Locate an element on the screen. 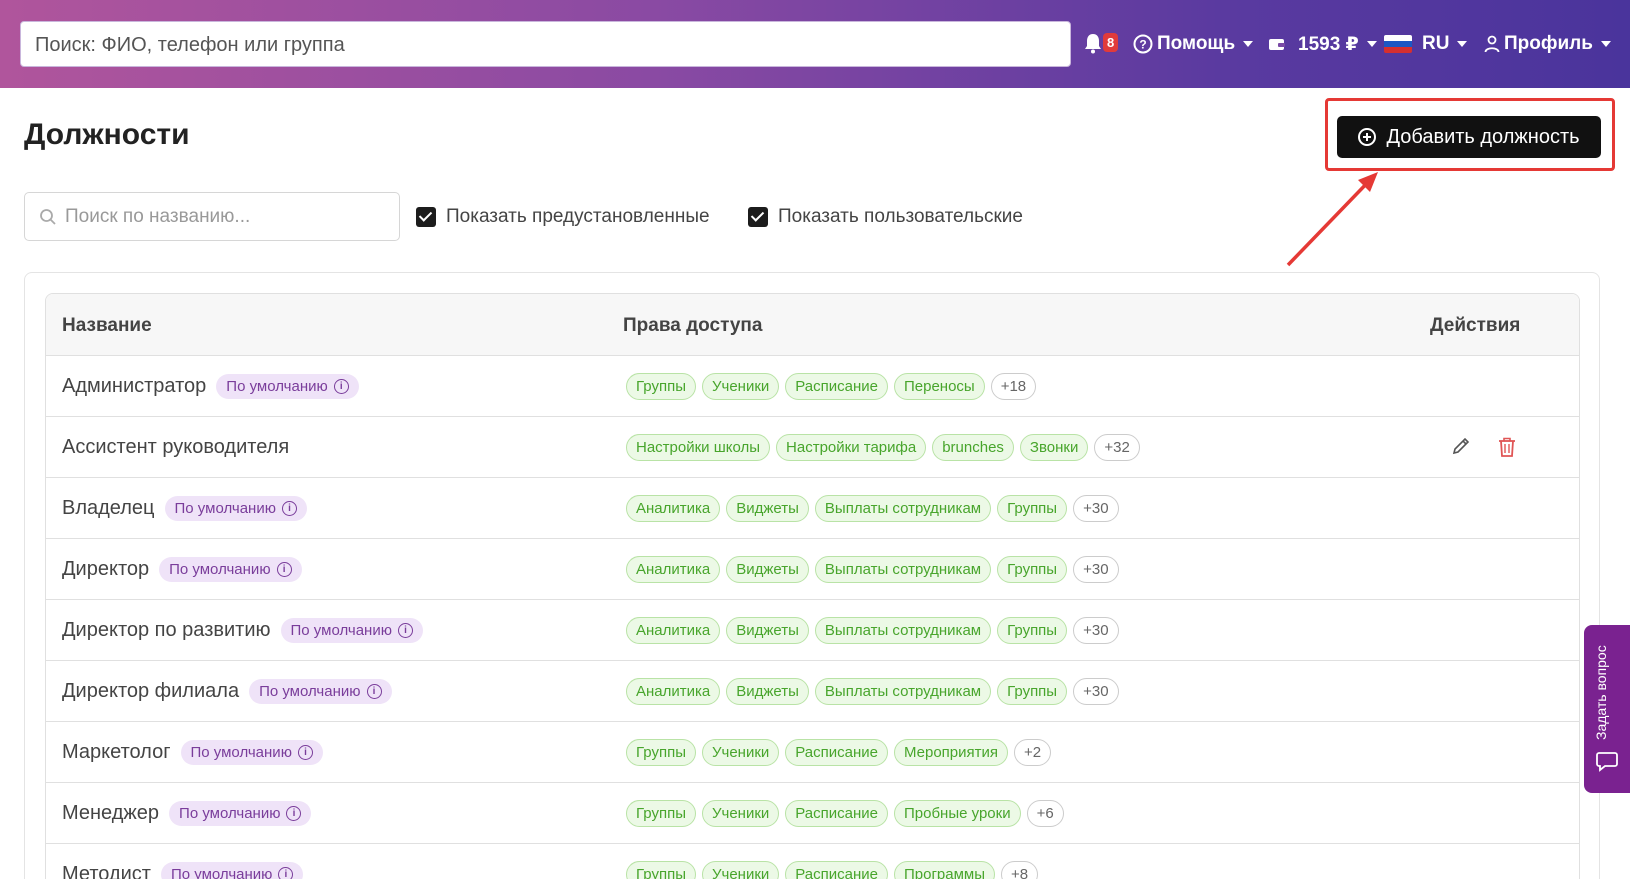  show-custom-toggle: Показать пользовательские is located at coordinates (885, 217).